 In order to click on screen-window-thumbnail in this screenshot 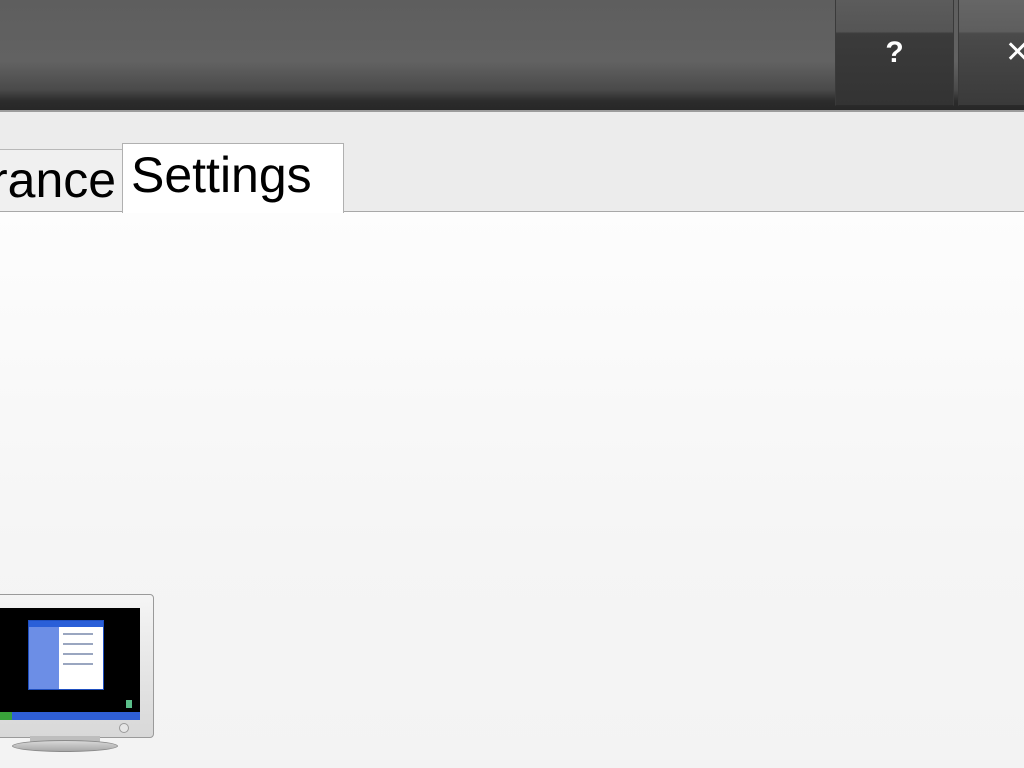, I will do `click(66, 655)`.